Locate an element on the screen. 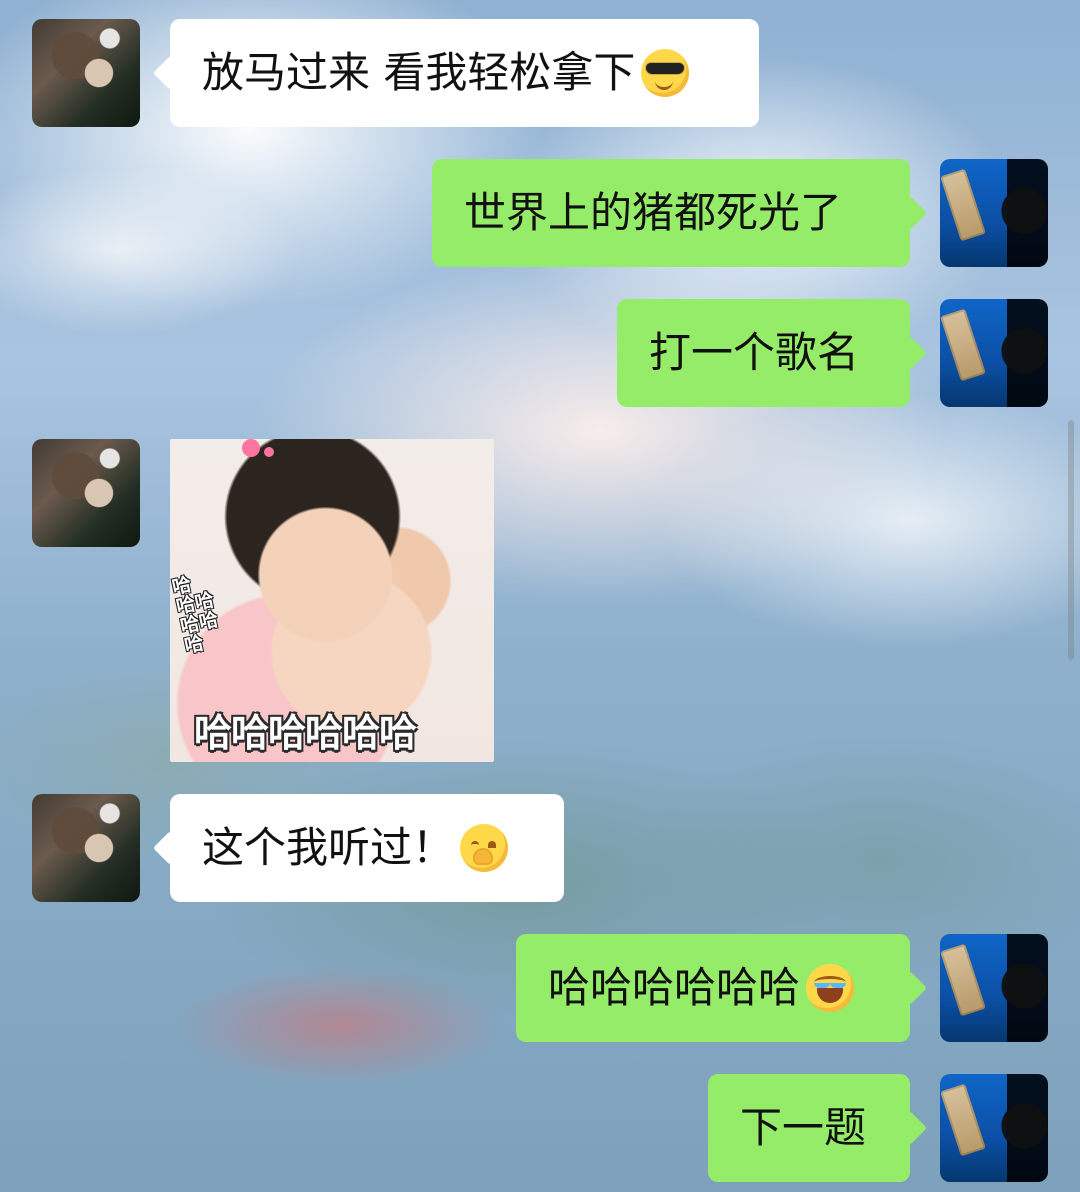 This screenshot has width=1080, height=1192. message-text: 放马过来 看我轻松拿下 is located at coordinates (419, 72).